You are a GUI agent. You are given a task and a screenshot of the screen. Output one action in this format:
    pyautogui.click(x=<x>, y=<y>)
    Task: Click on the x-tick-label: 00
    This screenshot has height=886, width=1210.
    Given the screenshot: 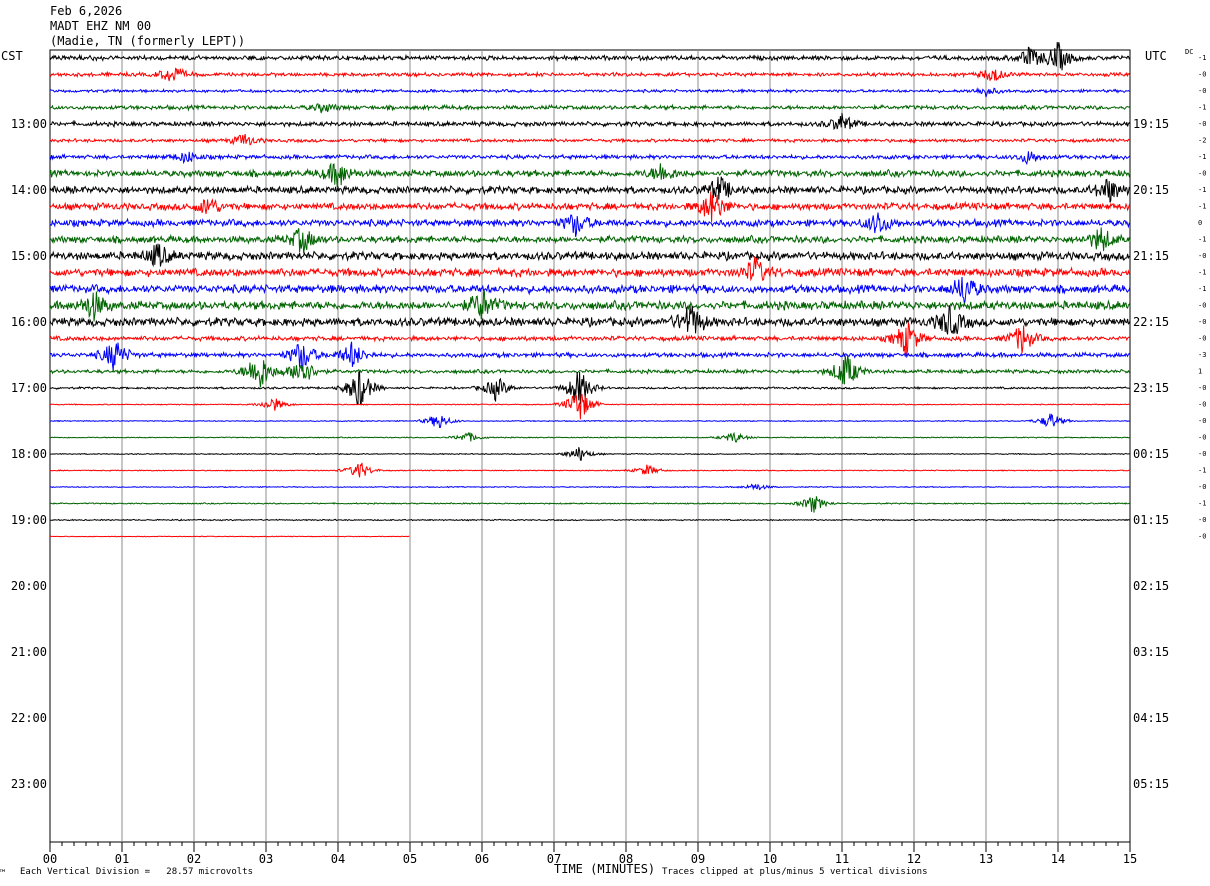 What is the action you would take?
    pyautogui.click(x=50, y=859)
    